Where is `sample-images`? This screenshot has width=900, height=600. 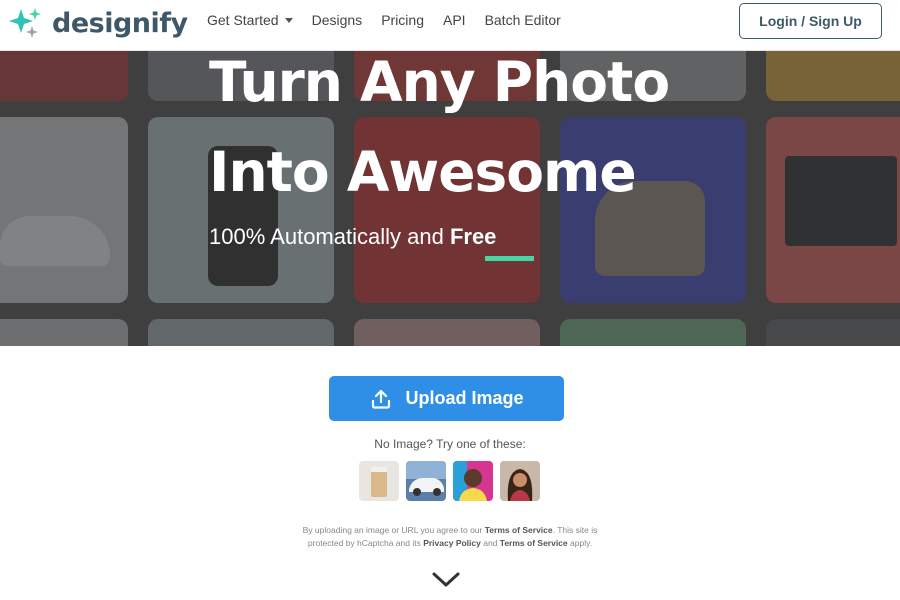
sample-images is located at coordinates (453, 481).